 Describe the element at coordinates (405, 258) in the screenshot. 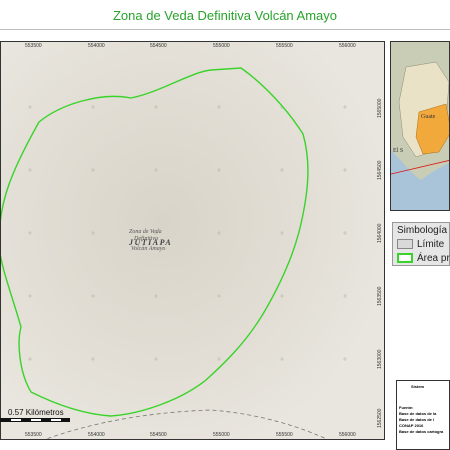

I see `legend-swatch-green` at that location.